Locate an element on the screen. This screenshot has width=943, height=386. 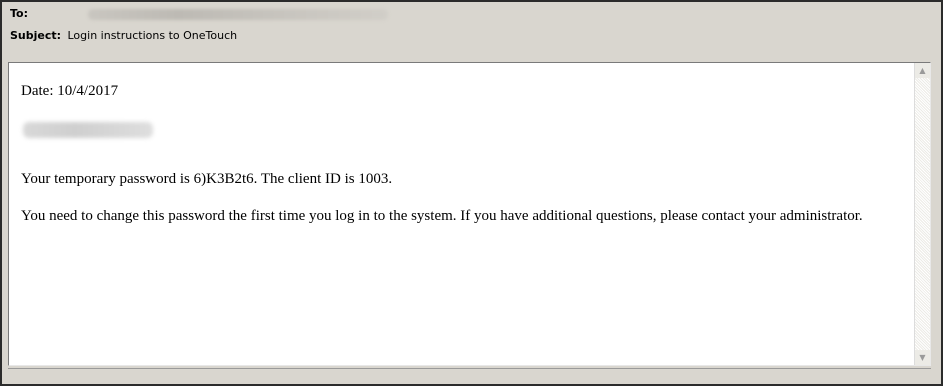
vertical-scrollbar: ▲ ▼ is located at coordinates (922, 214).